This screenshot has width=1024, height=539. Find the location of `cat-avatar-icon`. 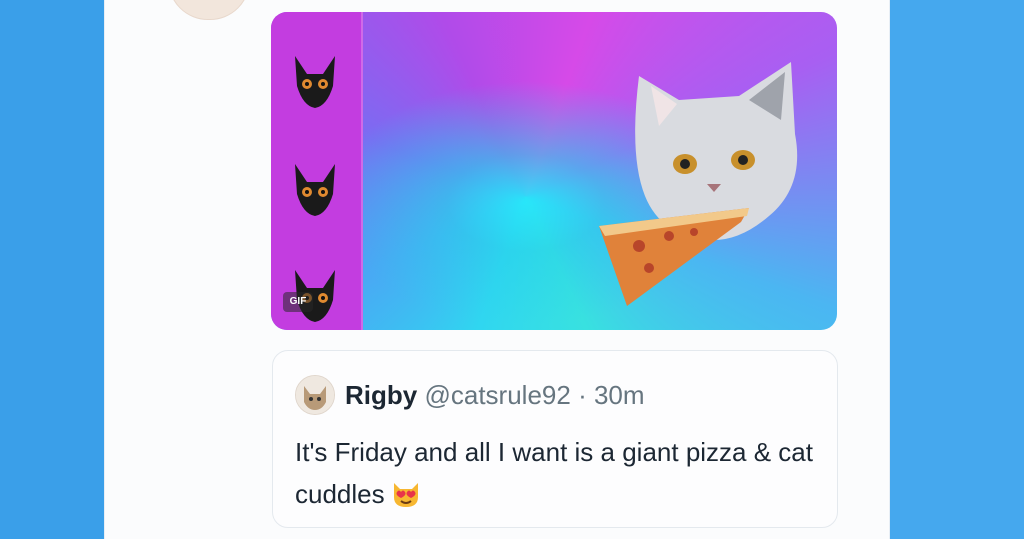

cat-avatar-icon is located at coordinates (315, 395).